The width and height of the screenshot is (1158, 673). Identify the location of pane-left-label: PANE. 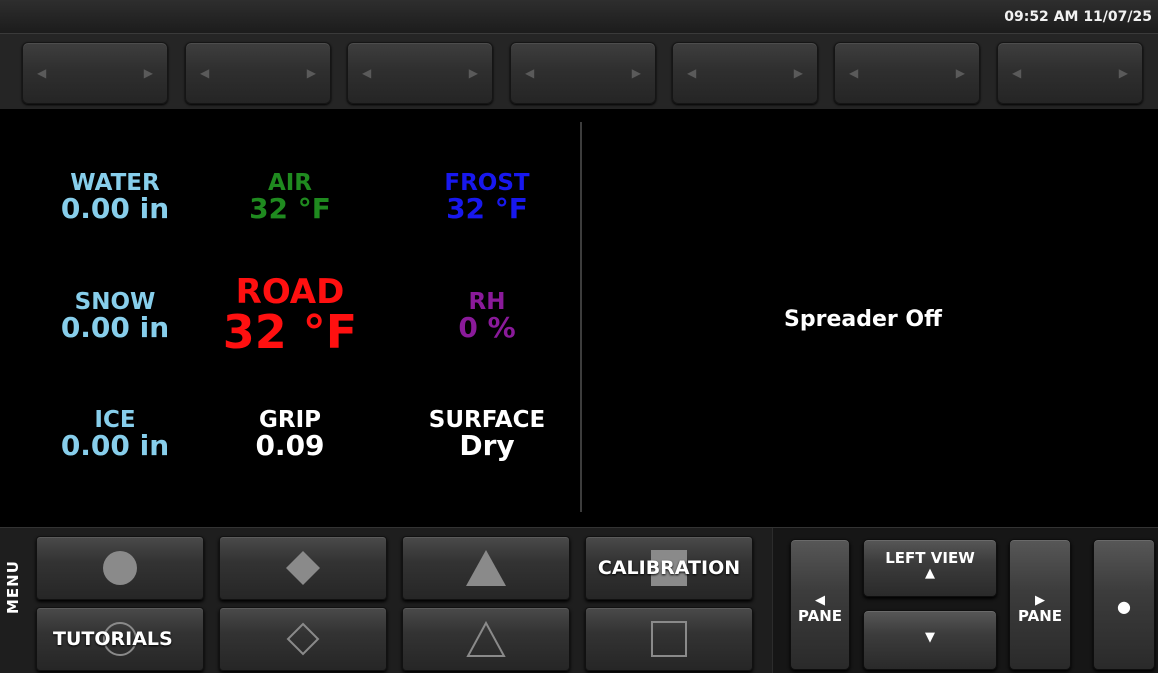
(820, 616).